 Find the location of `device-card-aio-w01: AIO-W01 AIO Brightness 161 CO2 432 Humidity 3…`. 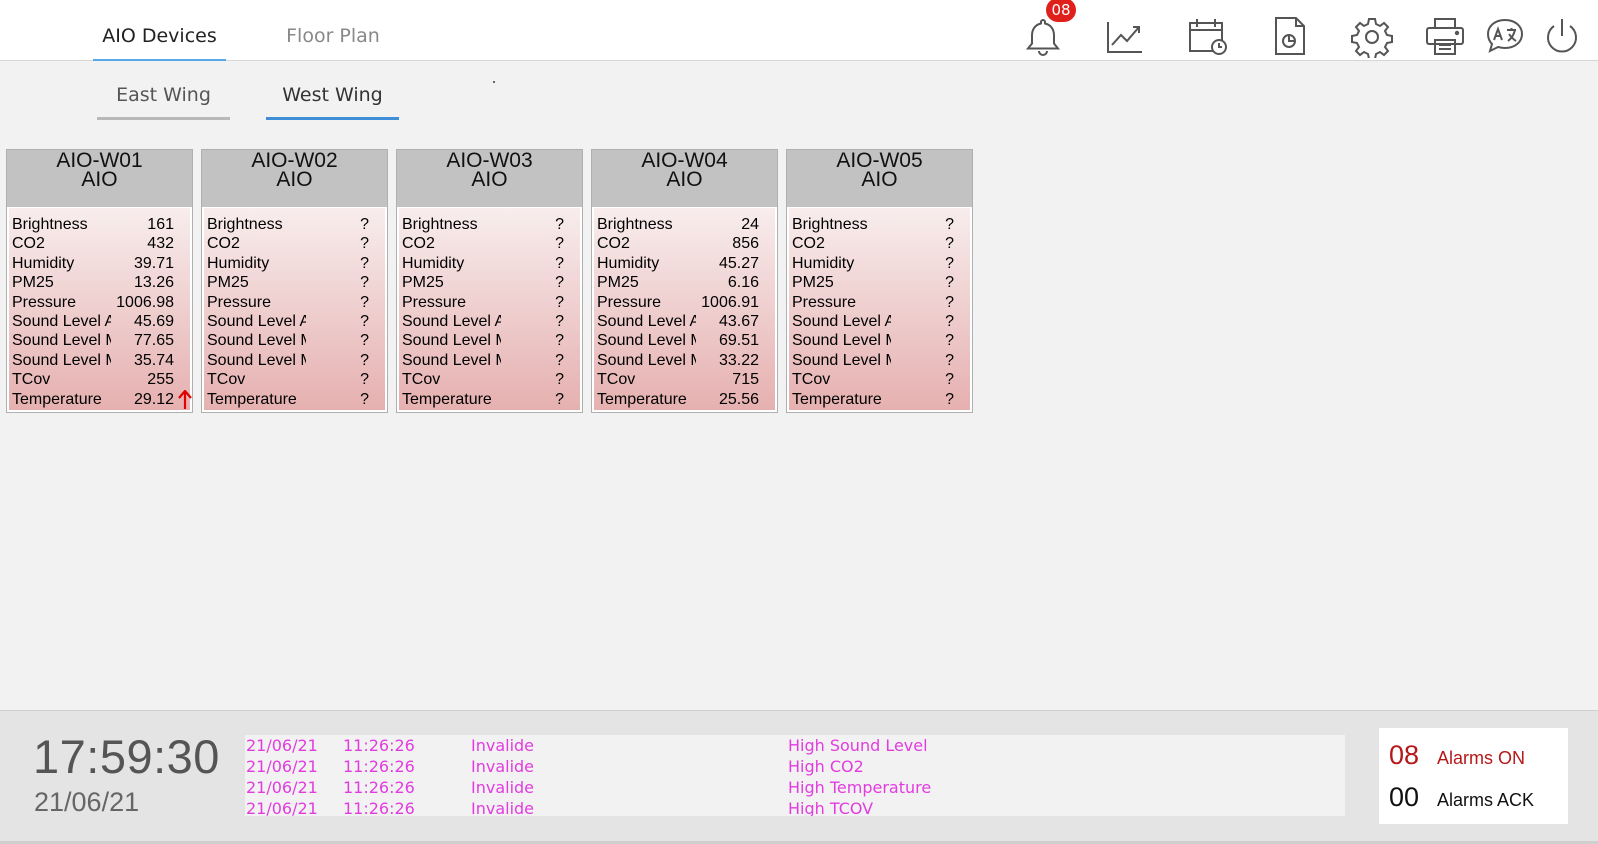

device-card-aio-w01: AIO-W01 AIO Brightness 161 CO2 432 Humidity 3… is located at coordinates (99, 281).